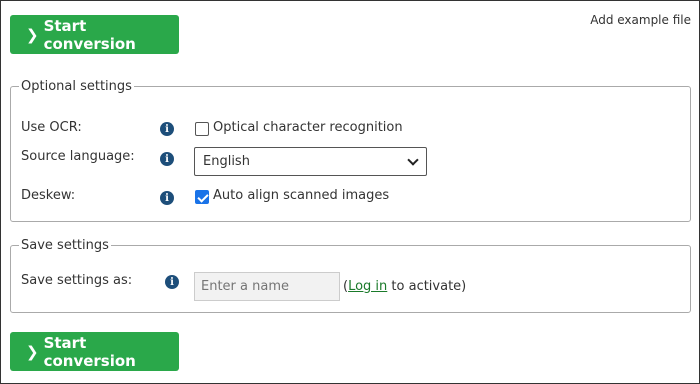  What do you see at coordinates (226, 161) in the screenshot?
I see `source-language-selected: English` at bounding box center [226, 161].